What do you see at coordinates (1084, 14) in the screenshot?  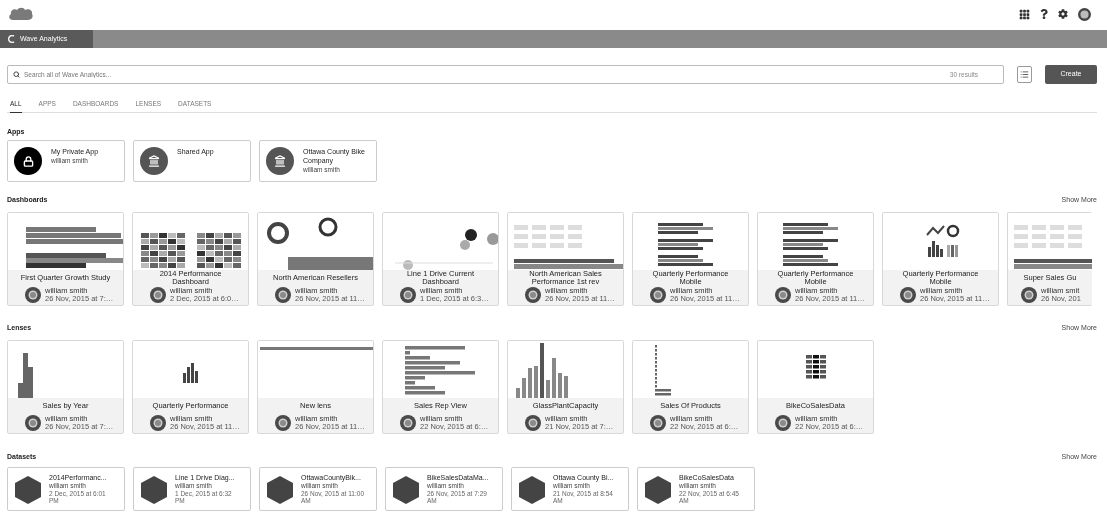 I see `user-avatar-icon` at bounding box center [1084, 14].